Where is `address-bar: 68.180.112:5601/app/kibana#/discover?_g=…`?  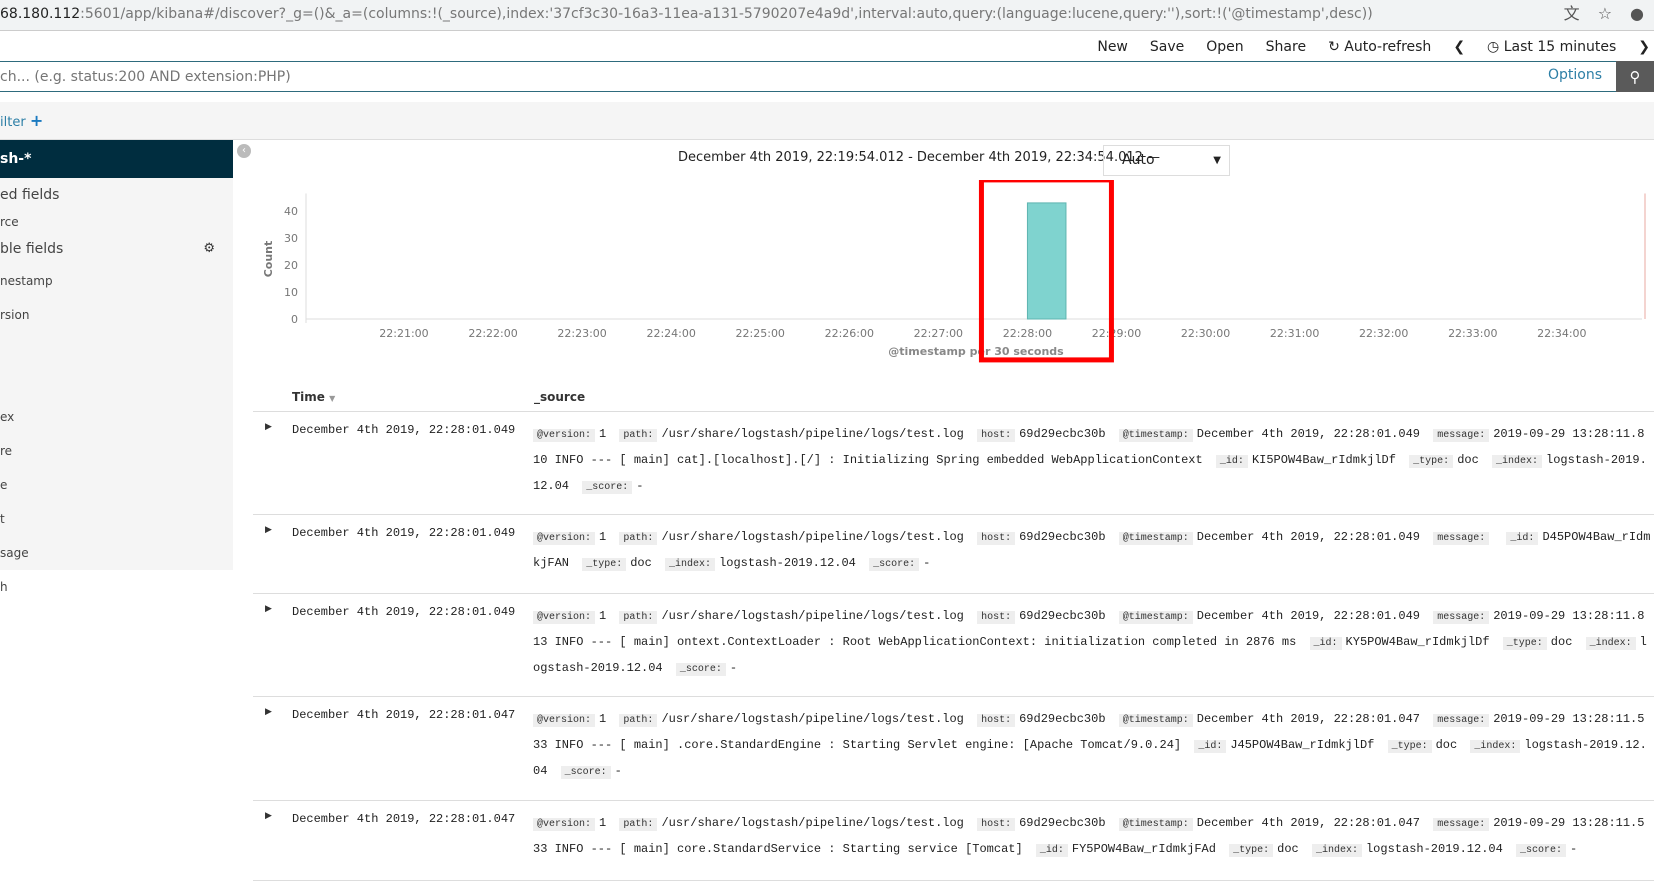 address-bar: 68.180.112:5601/app/kibana#/discover?_g=… is located at coordinates (827, 15).